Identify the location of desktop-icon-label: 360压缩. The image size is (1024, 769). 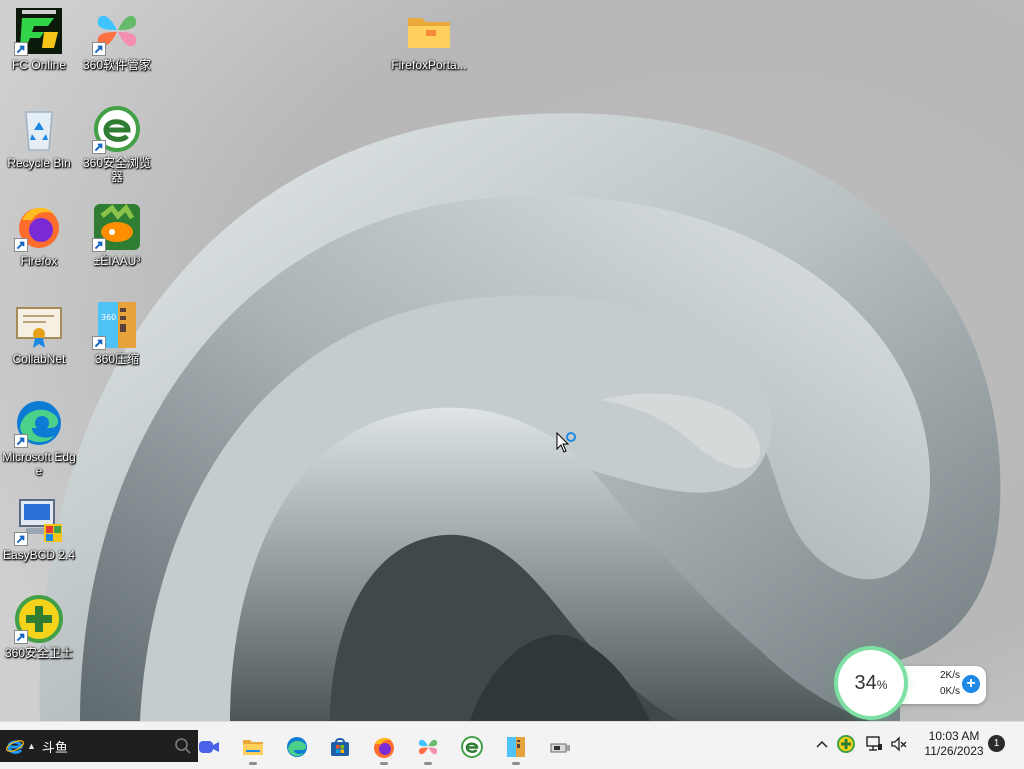
(117, 359).